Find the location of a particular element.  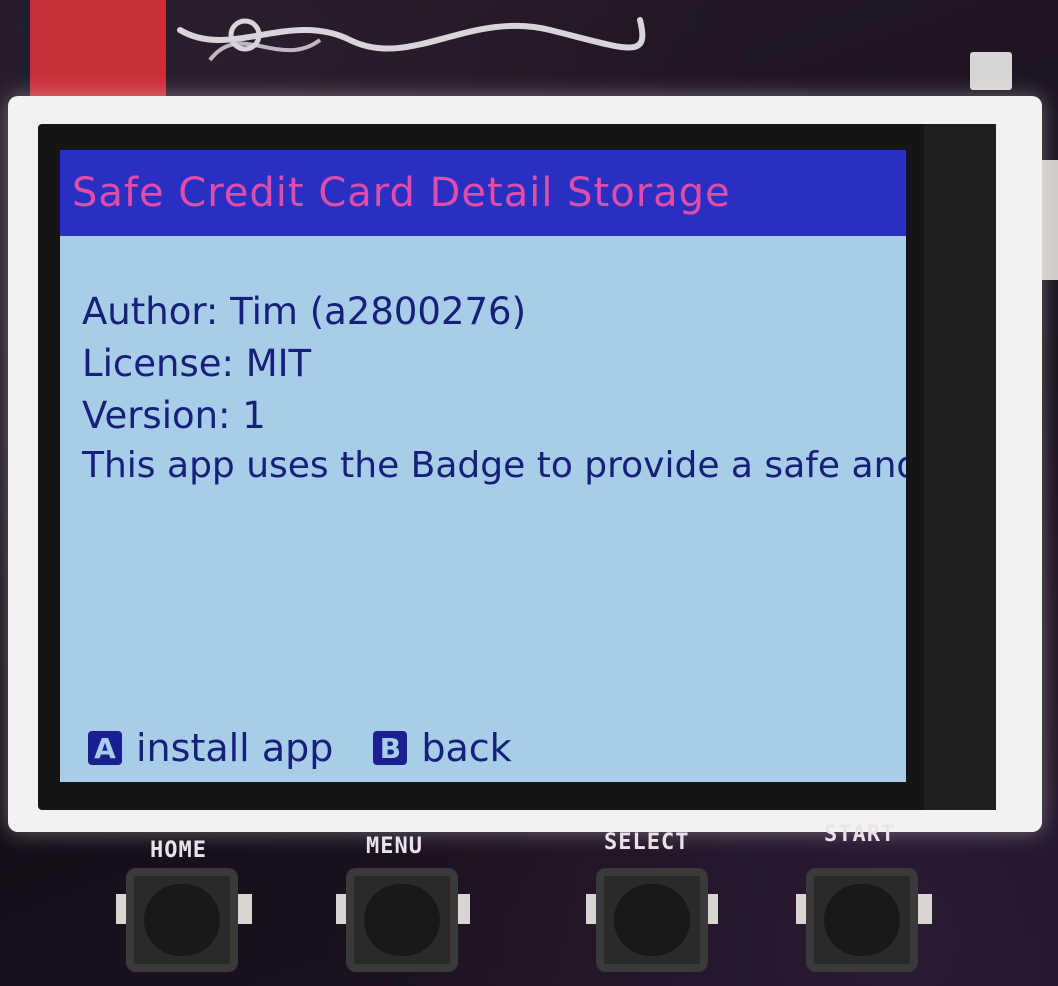

version-line: Version: 1 is located at coordinates (174, 415).